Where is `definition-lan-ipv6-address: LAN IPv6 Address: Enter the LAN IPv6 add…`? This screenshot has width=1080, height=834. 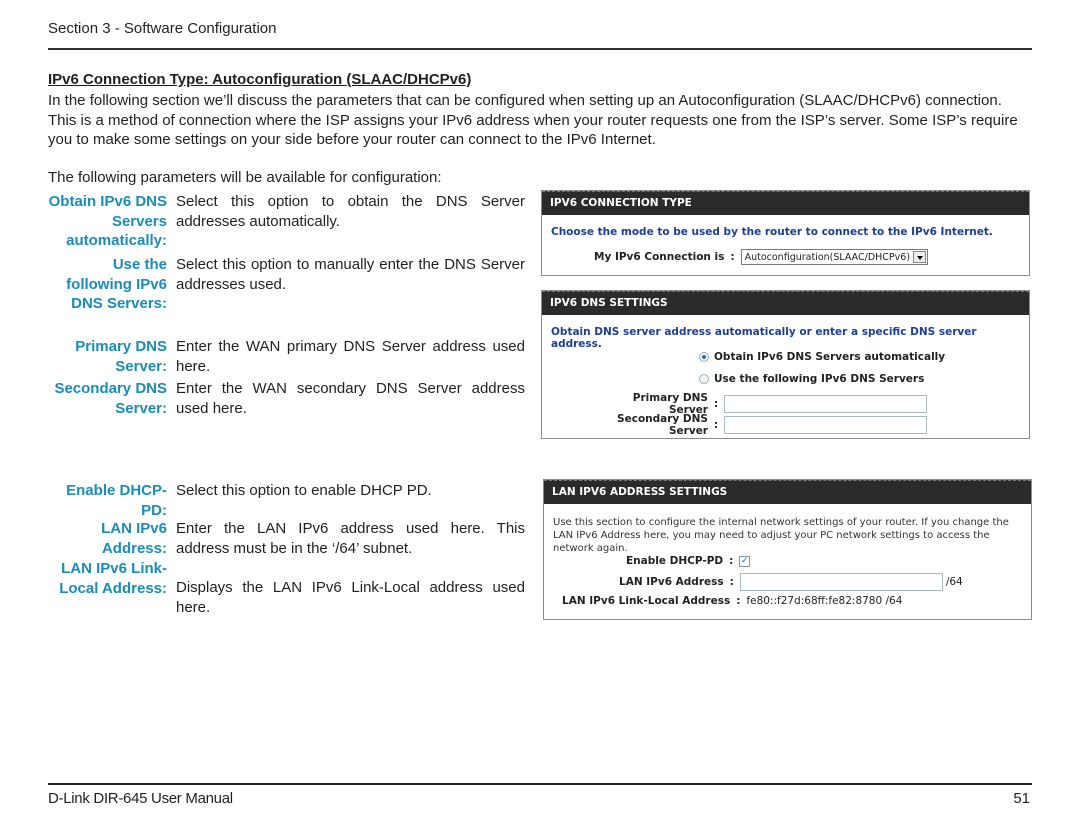
definition-lan-ipv6-address: LAN IPv6 Address: Enter the LAN IPv6 add… is located at coordinates (286, 538).